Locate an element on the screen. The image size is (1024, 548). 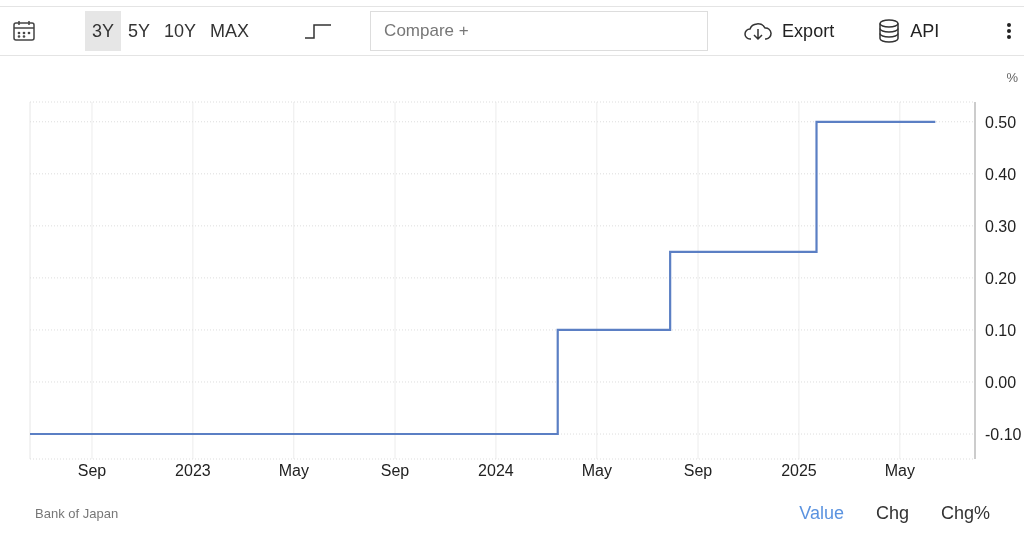
y-axis-label: 0.00 is located at coordinates (1001, 382).